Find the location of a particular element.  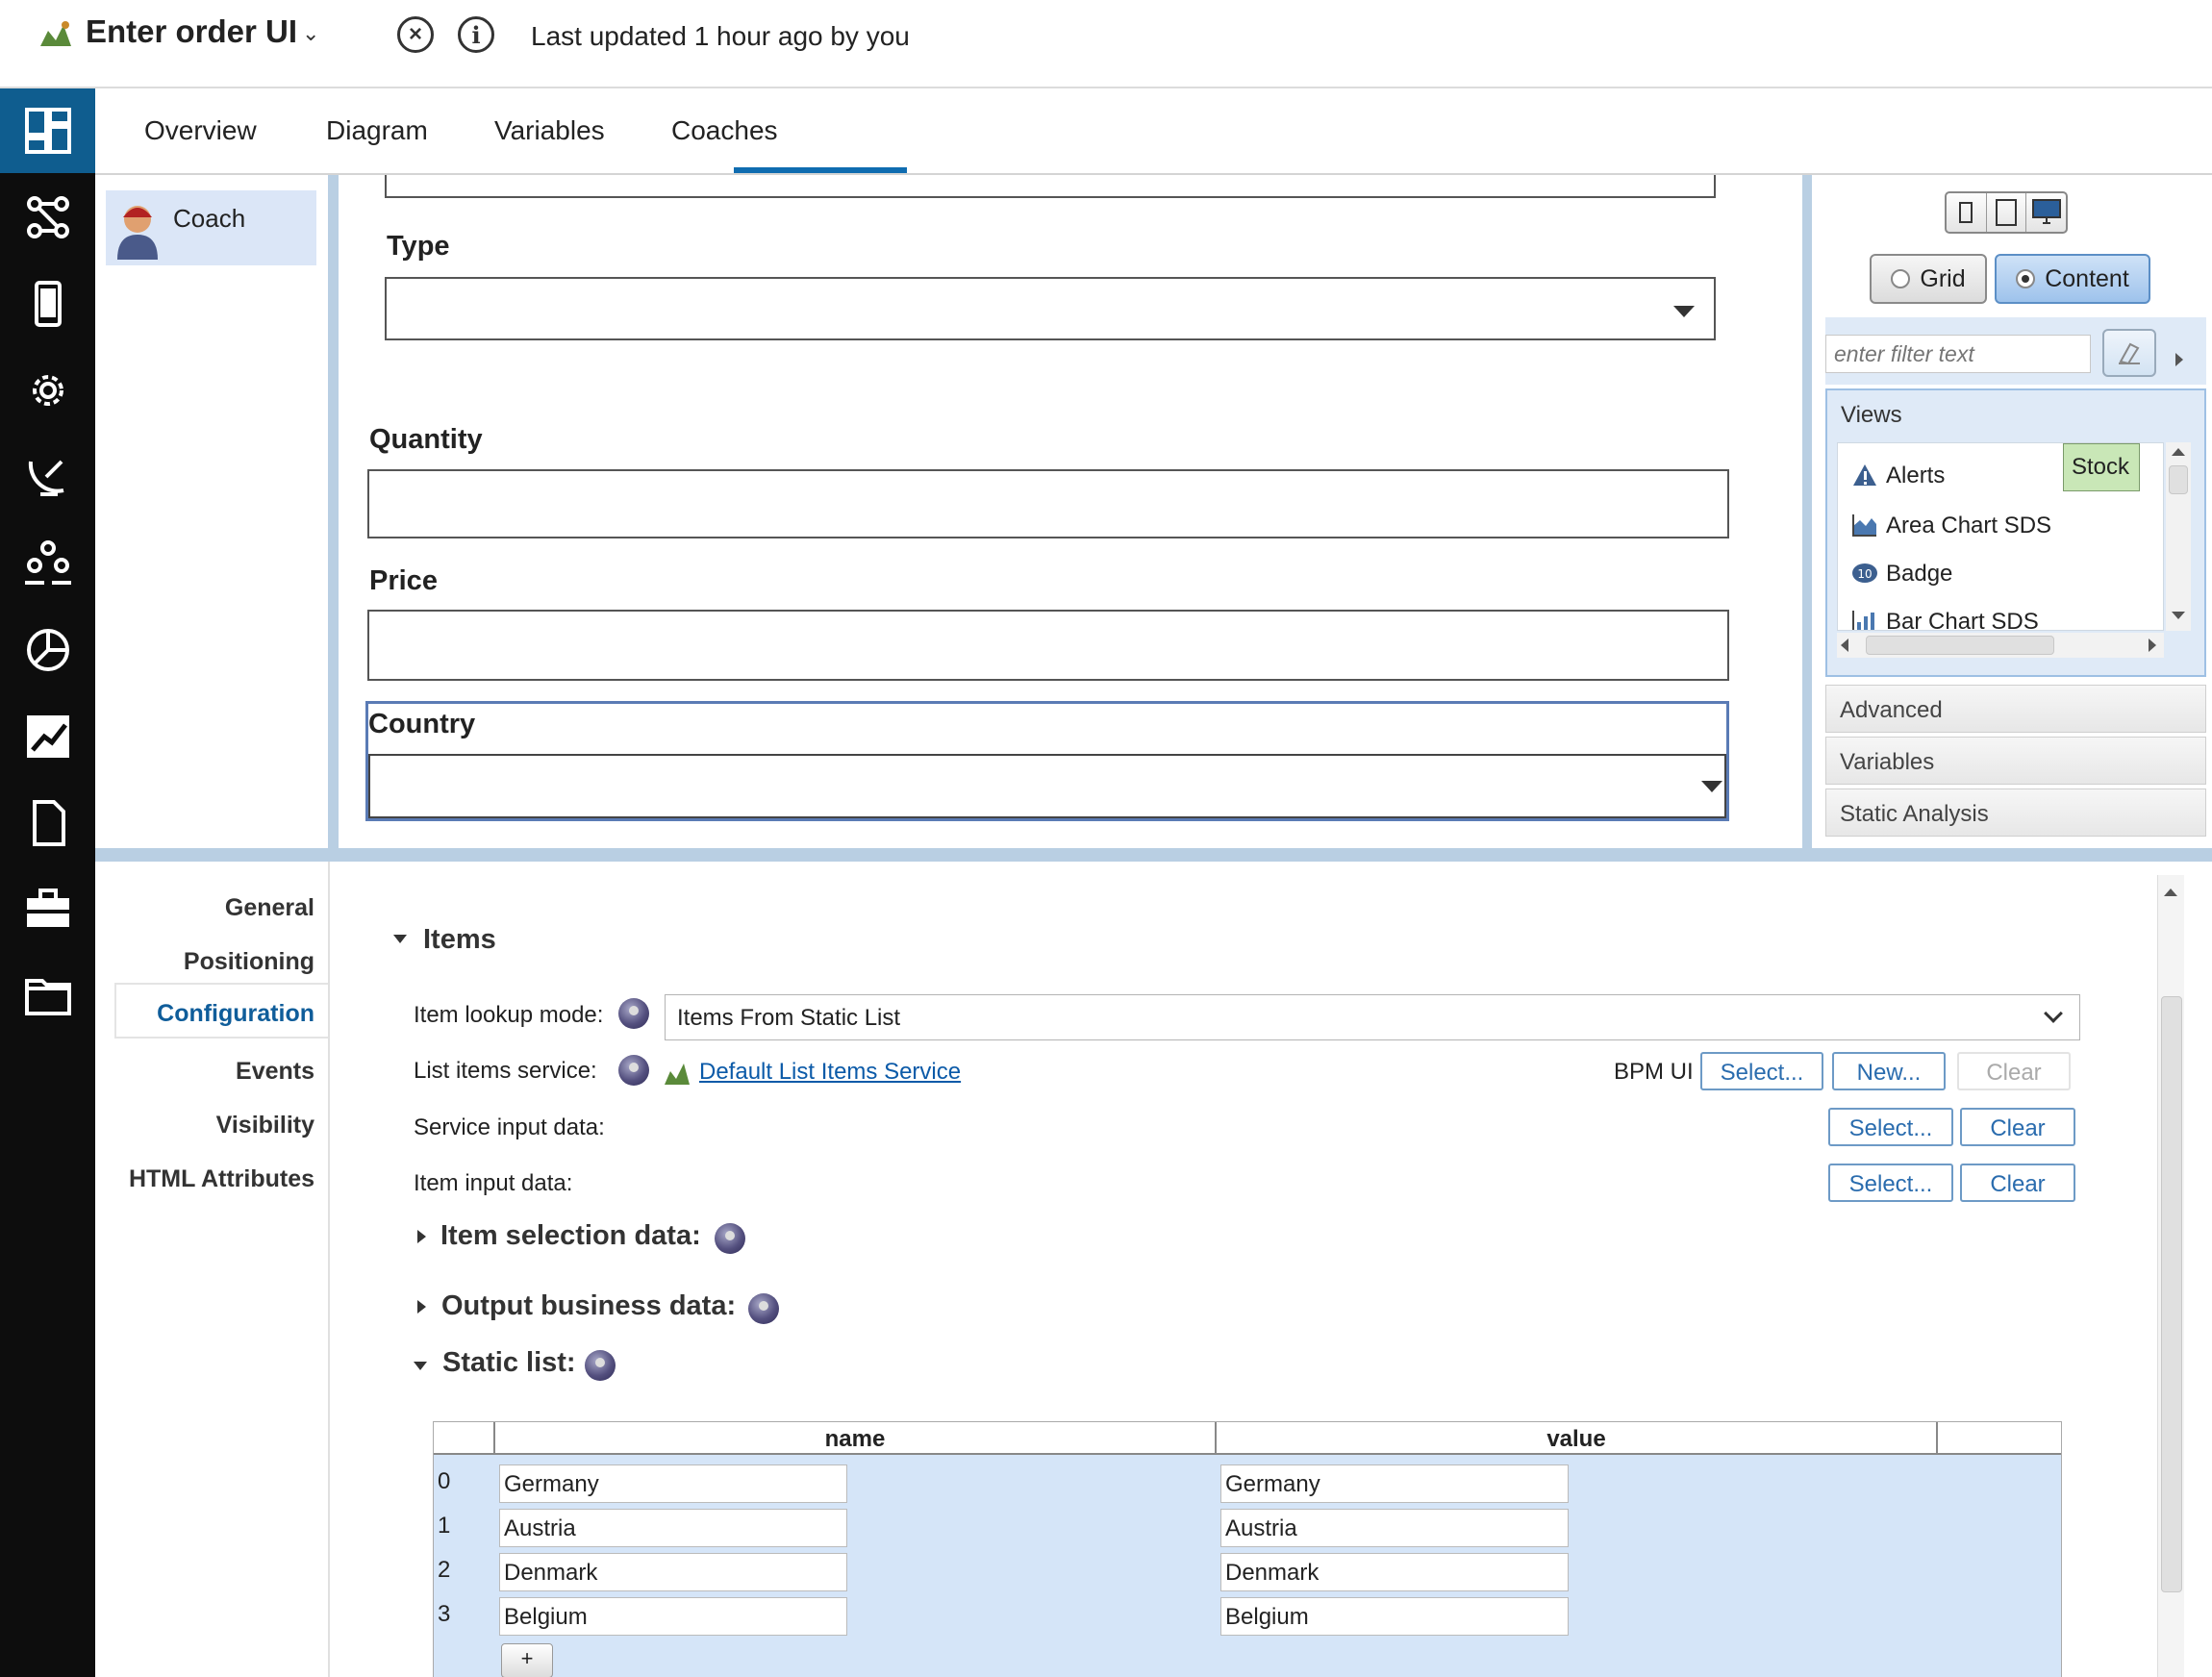

palette-expand-arrow-icon is located at coordinates (2179, 359).